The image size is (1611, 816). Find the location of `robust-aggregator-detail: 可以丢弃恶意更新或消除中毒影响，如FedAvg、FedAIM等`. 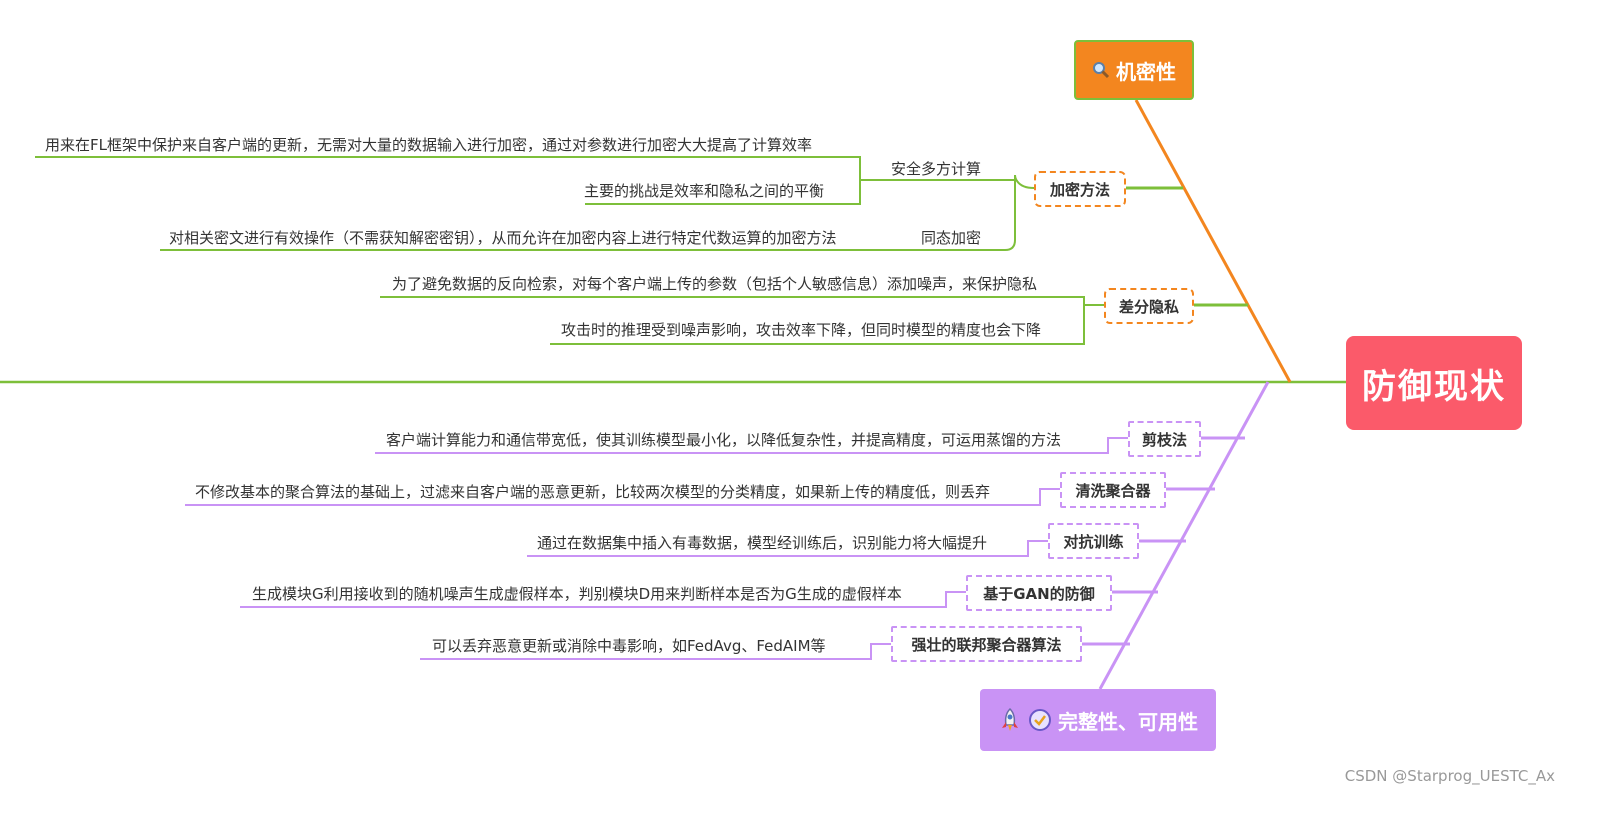

robust-aggregator-detail: 可以丢弃恶意更新或消除中毒影响，如FedAvg、FedAIM等 is located at coordinates (629, 646).